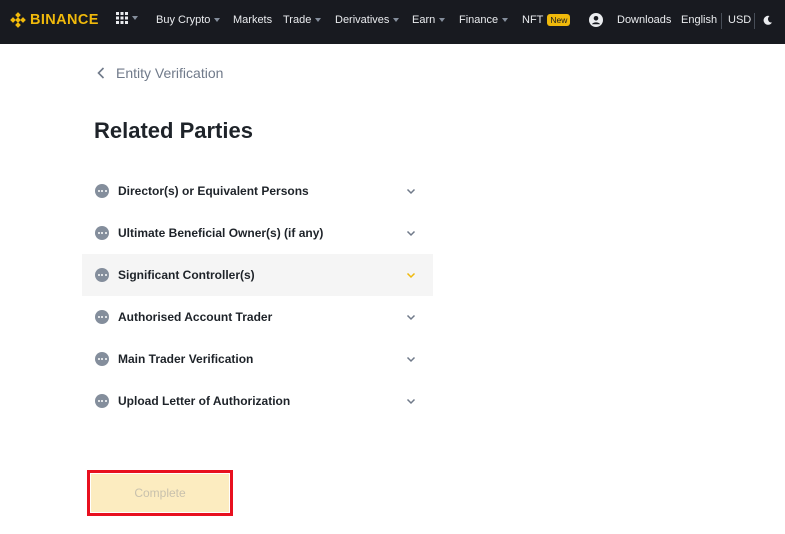 The height and width of the screenshot is (534, 785). I want to click on nav-markets: Markets, so click(252, 20).